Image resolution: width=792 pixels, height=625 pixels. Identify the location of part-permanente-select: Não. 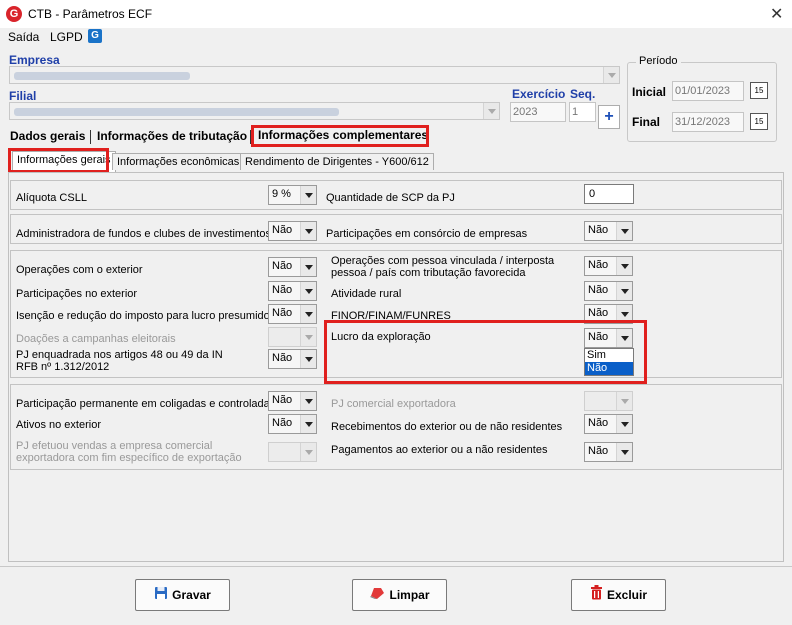
(292, 401).